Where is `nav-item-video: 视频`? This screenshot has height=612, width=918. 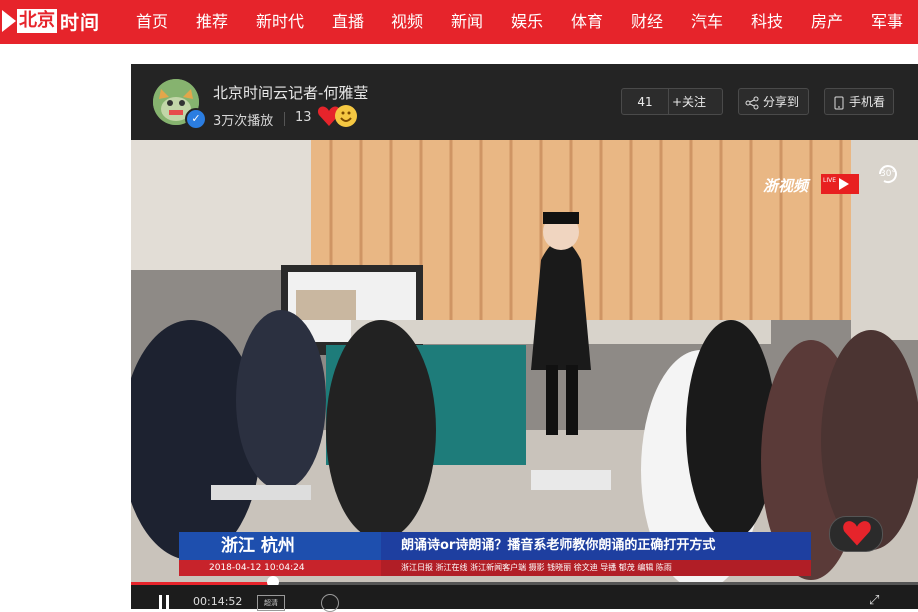 nav-item-video: 视频 is located at coordinates (407, 22).